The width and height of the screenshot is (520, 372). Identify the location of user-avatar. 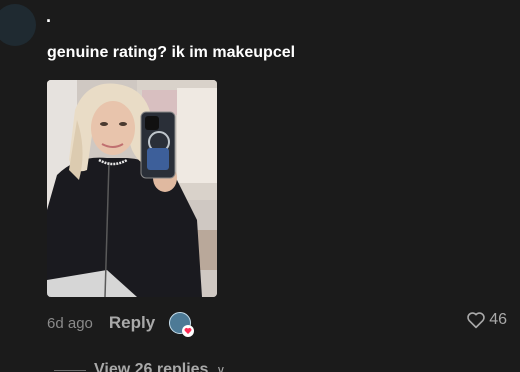
(18, 25).